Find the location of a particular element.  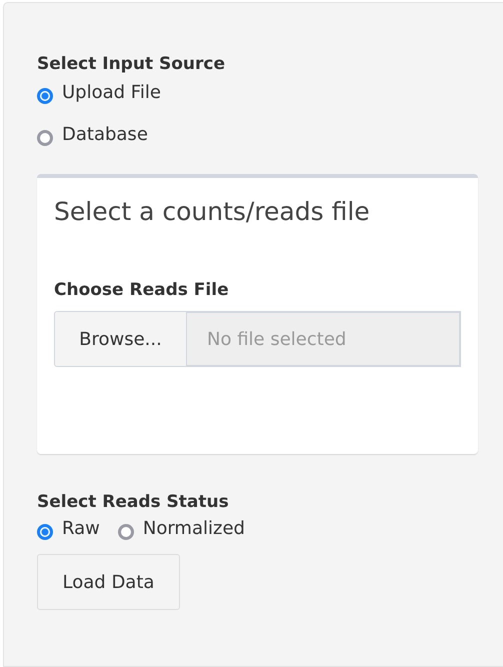

radio-option: Raw is located at coordinates (68, 529).